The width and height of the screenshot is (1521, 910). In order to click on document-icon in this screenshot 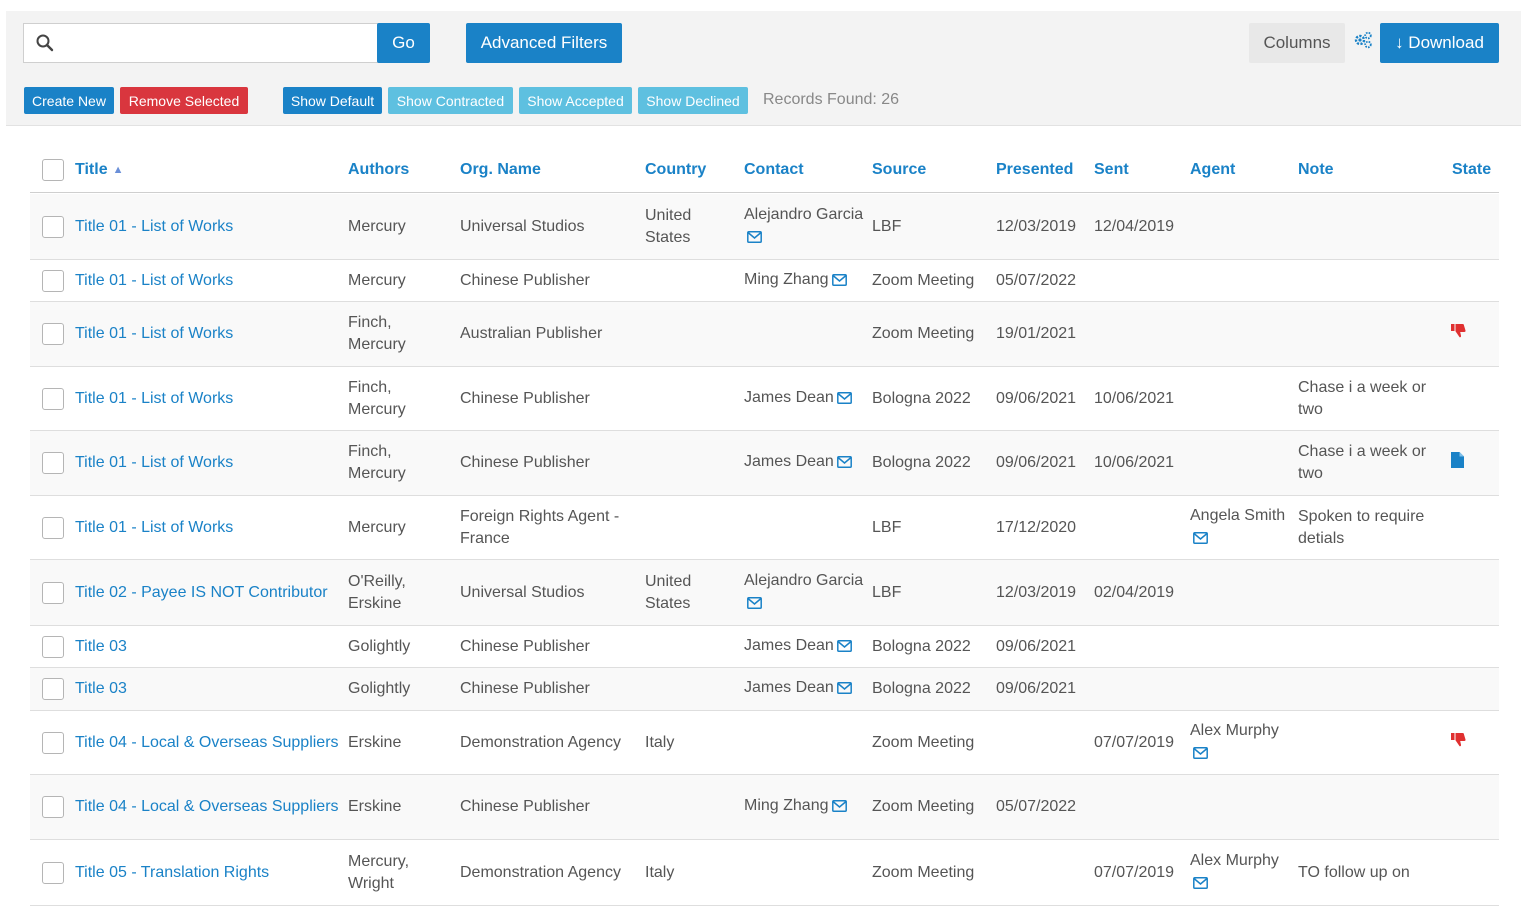, I will do `click(1457, 463)`.